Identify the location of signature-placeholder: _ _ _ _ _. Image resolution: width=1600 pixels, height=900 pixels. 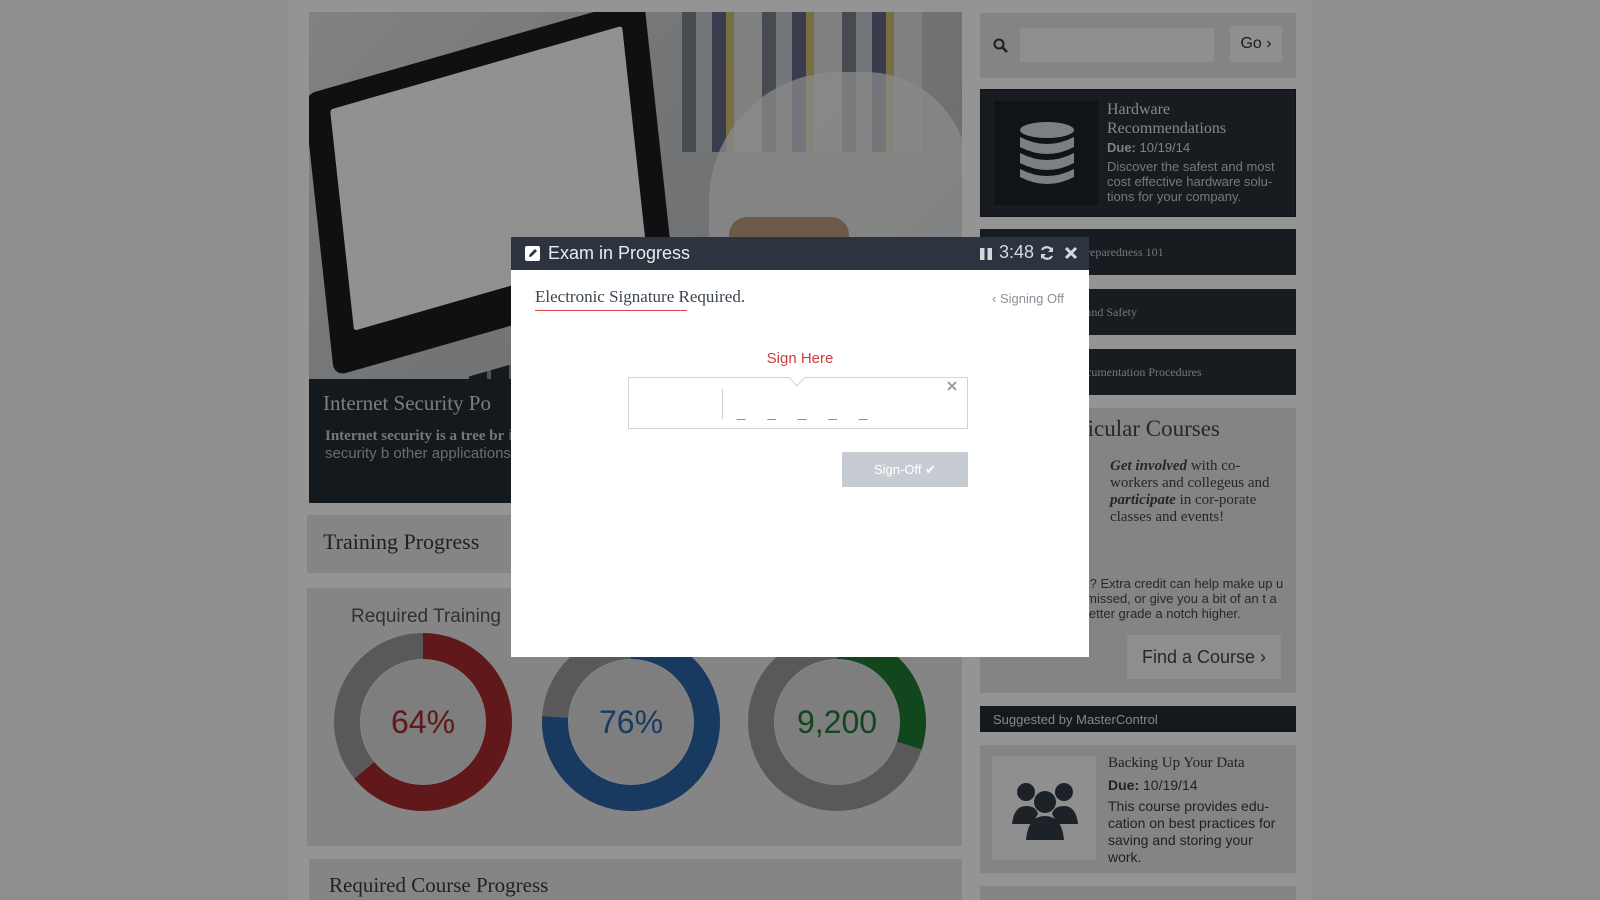
(807, 412).